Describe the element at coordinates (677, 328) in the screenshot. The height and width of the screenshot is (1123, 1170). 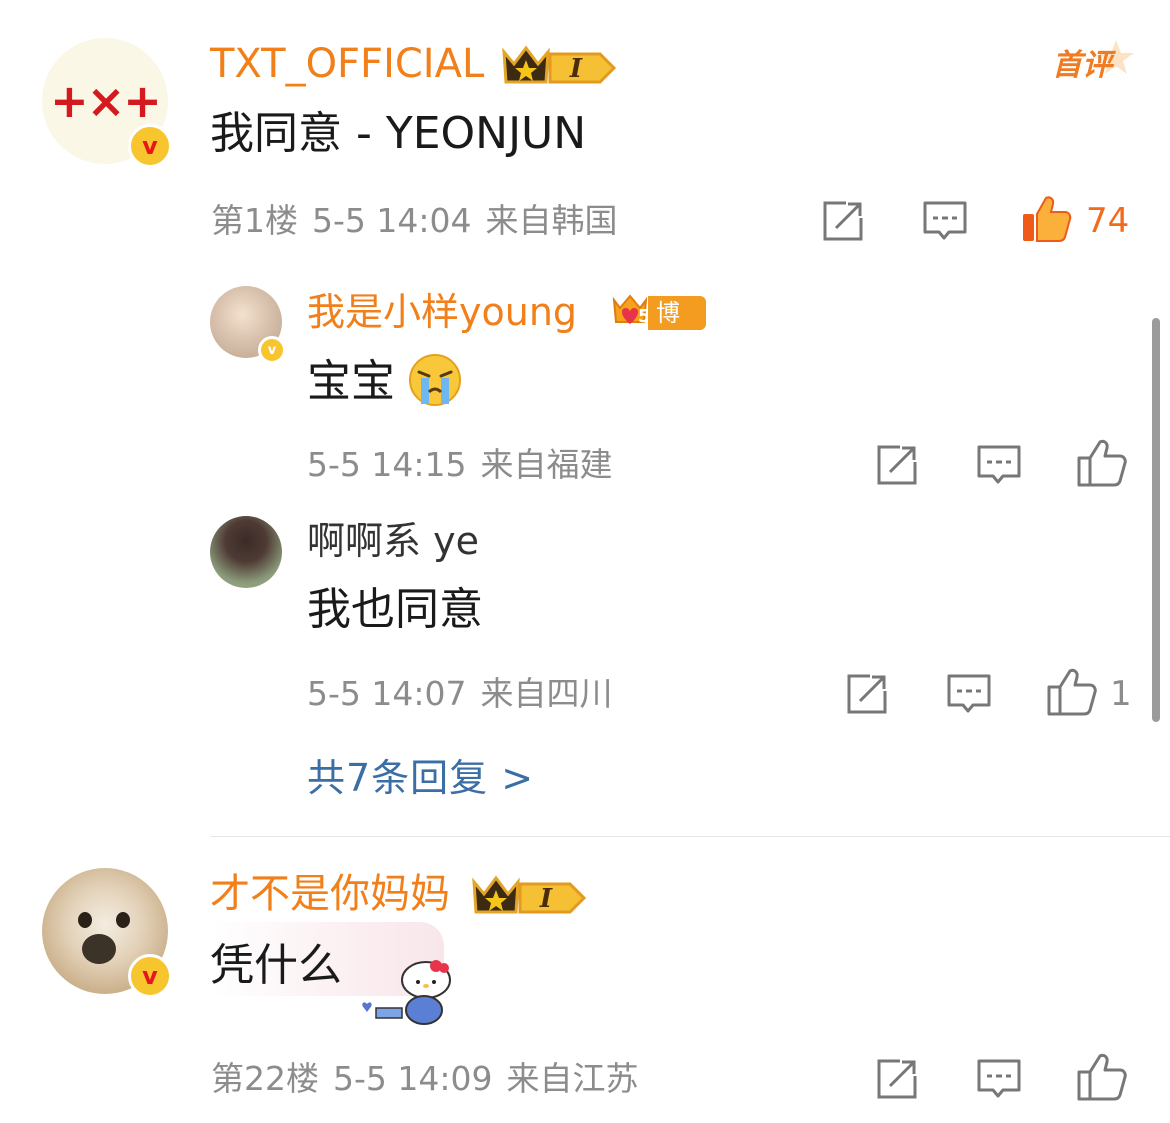
I see `badge-label: 博主` at that location.